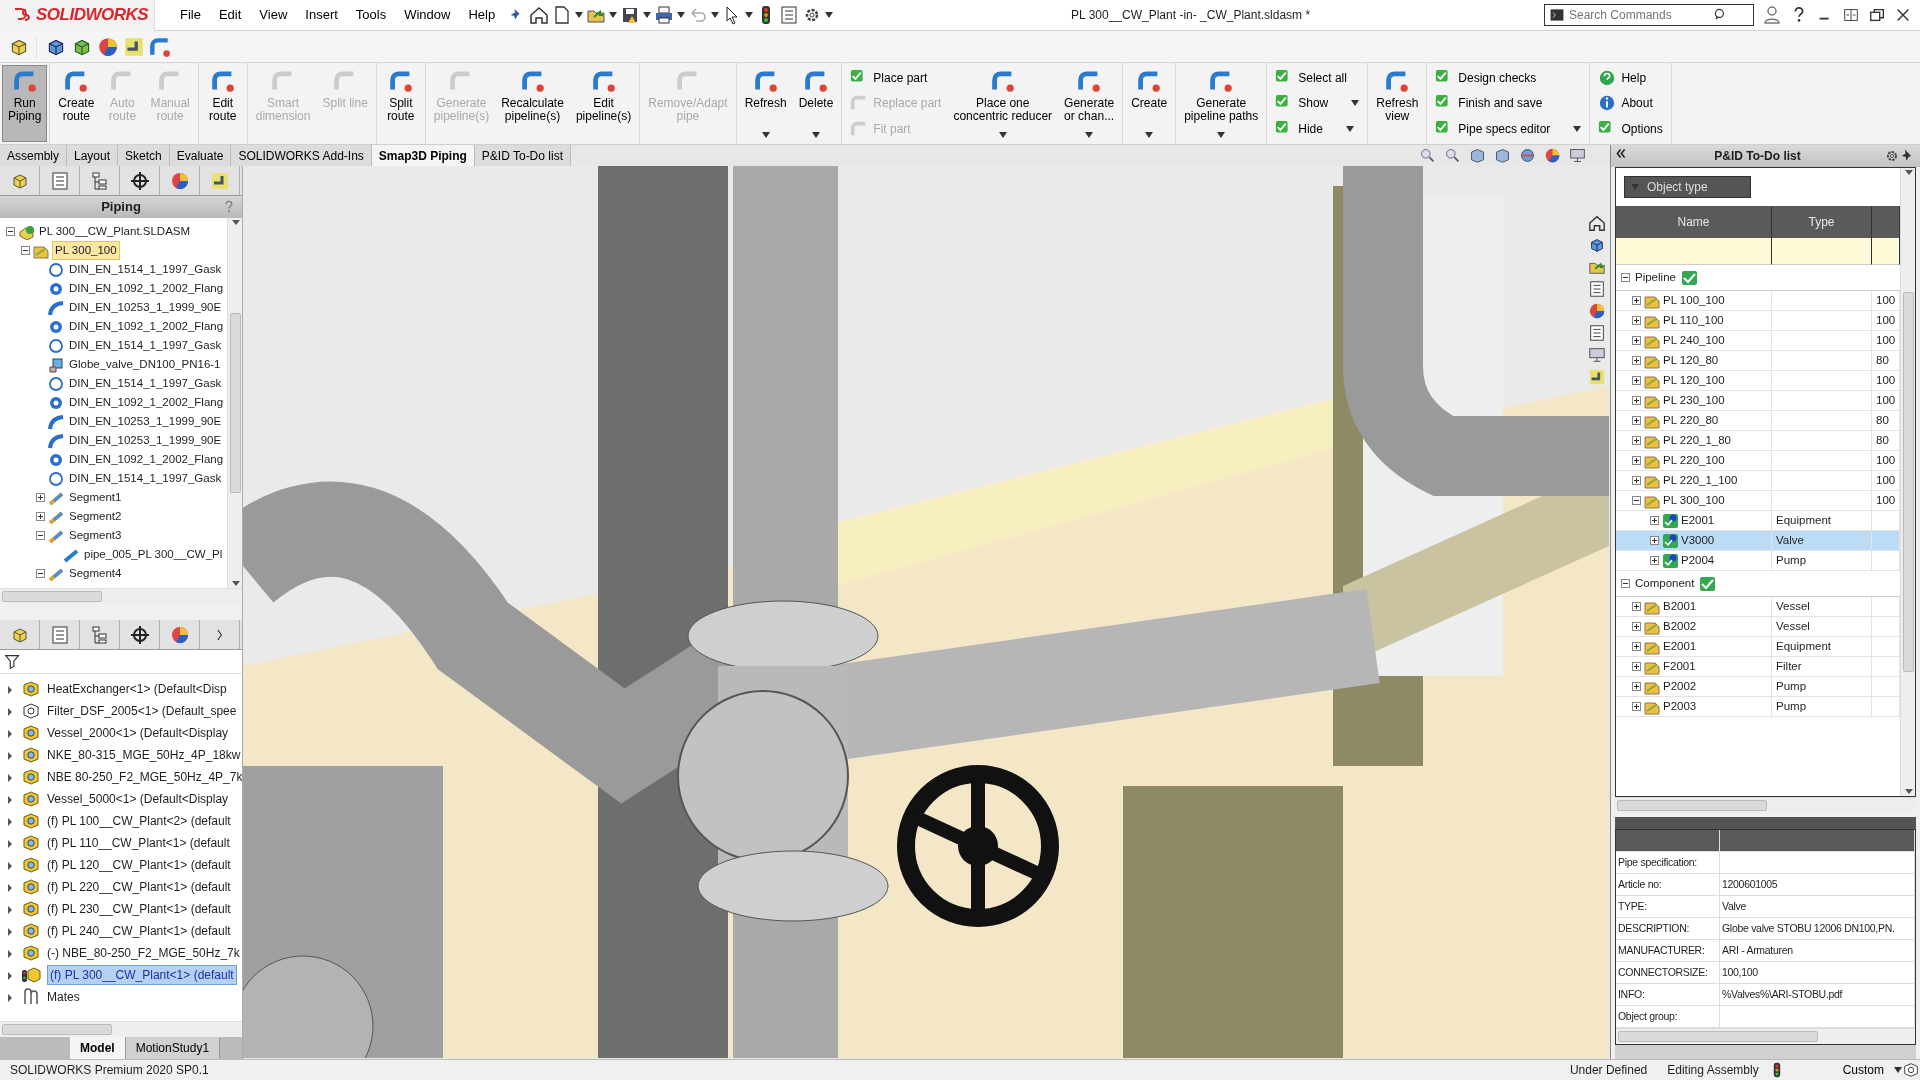  What do you see at coordinates (1694, 501) in the screenshot?
I see `table-cell: PL 300_100` at bounding box center [1694, 501].